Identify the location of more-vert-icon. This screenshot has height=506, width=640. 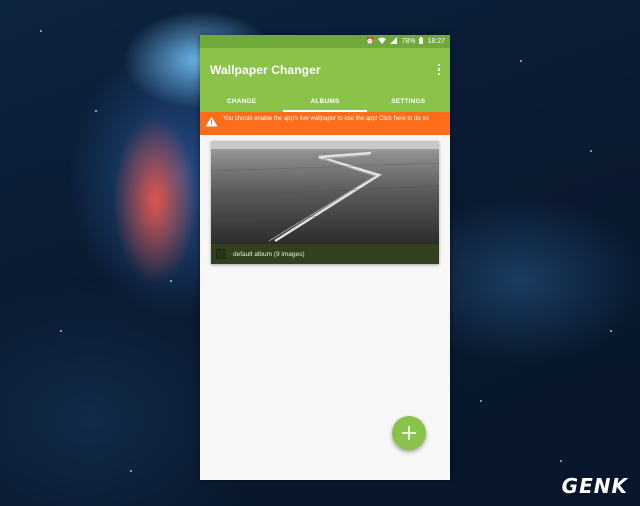
(439, 70).